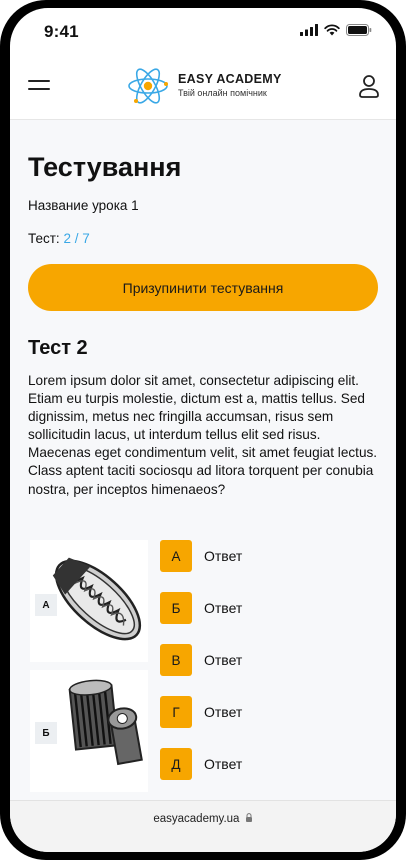  What do you see at coordinates (369, 86) in the screenshot?
I see `user-icon` at bounding box center [369, 86].